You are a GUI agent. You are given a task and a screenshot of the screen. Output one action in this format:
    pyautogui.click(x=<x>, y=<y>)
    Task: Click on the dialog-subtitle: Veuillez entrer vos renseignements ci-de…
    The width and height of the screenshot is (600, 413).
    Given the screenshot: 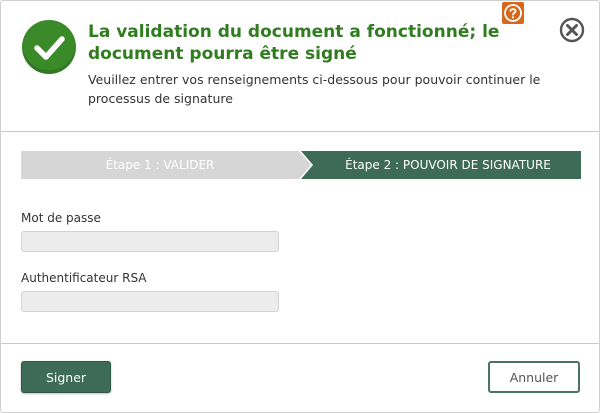 What is the action you would take?
    pyautogui.click(x=314, y=89)
    